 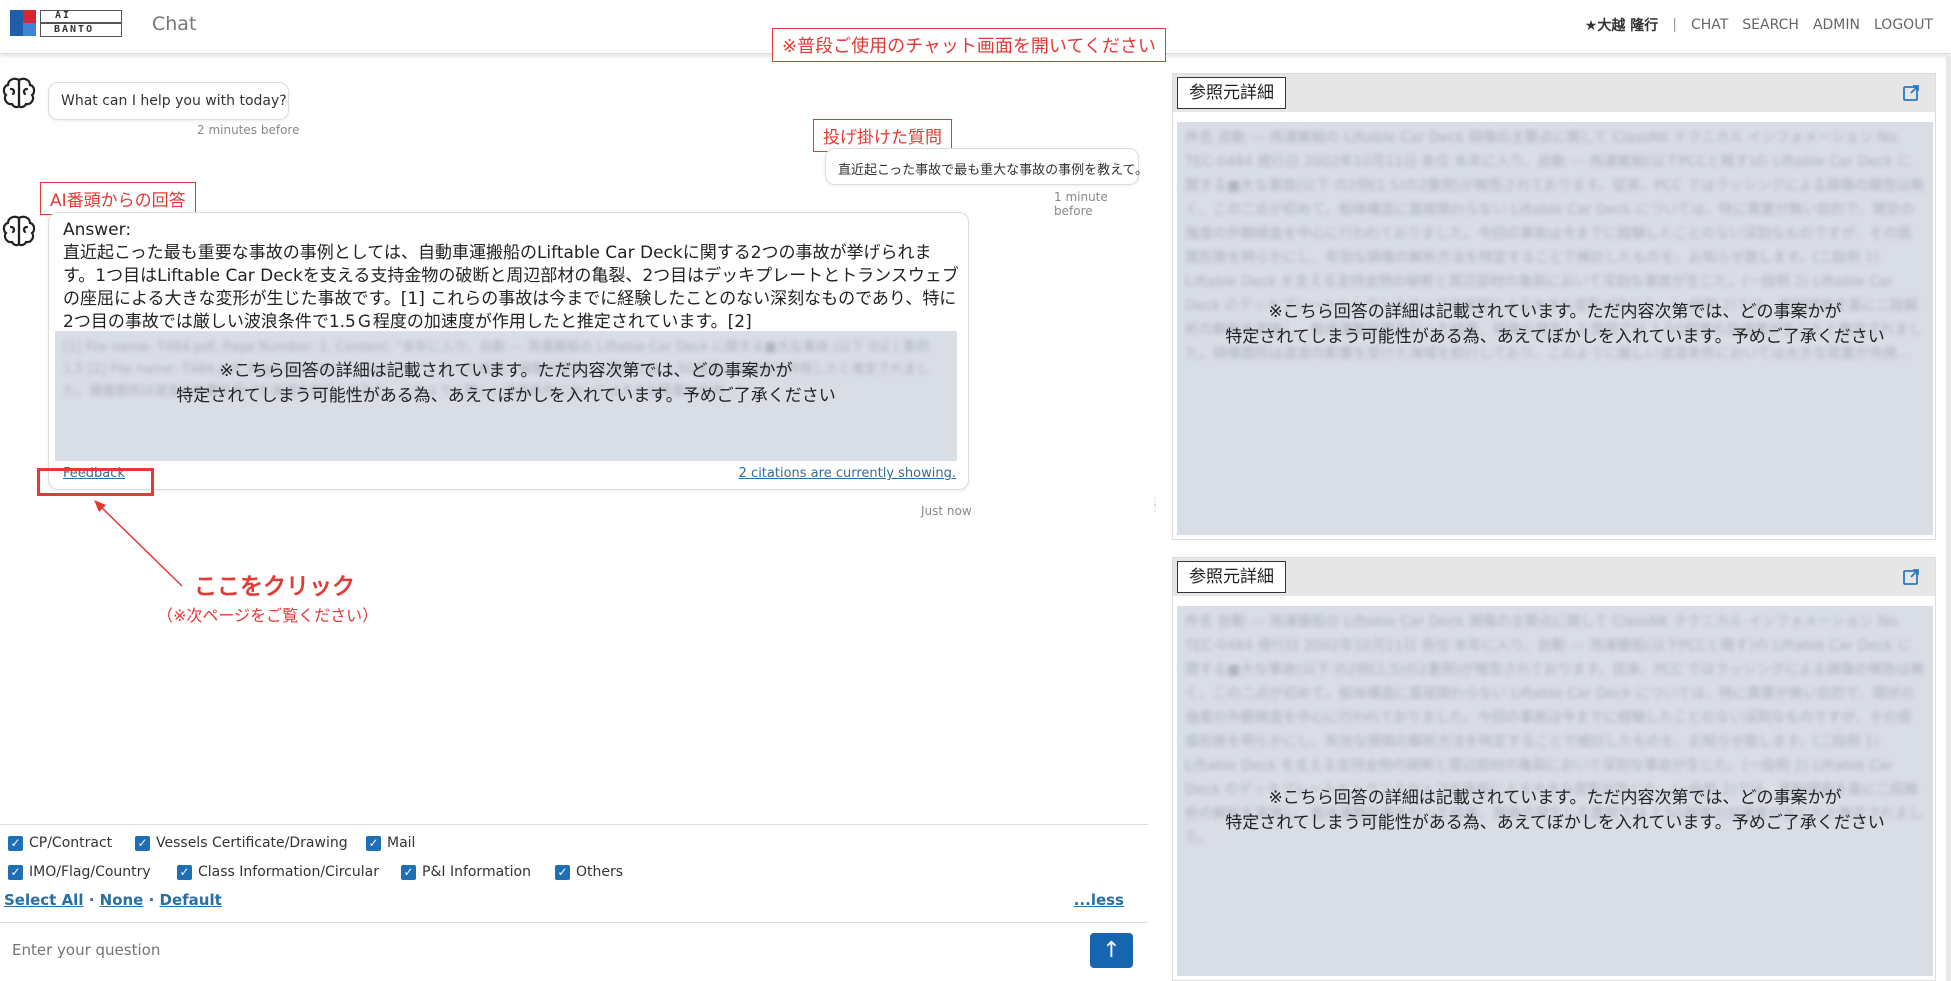 I want to click on filter-imo-flag-country: ✓ IMO/Flag/Country, so click(x=79, y=872).